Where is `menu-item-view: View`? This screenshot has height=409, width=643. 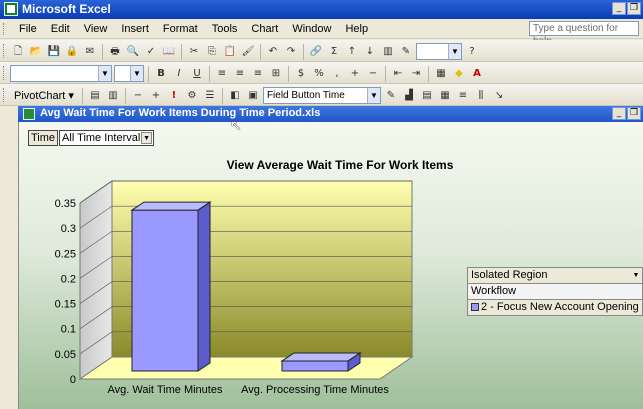
menu-item-view: View is located at coordinates (96, 29).